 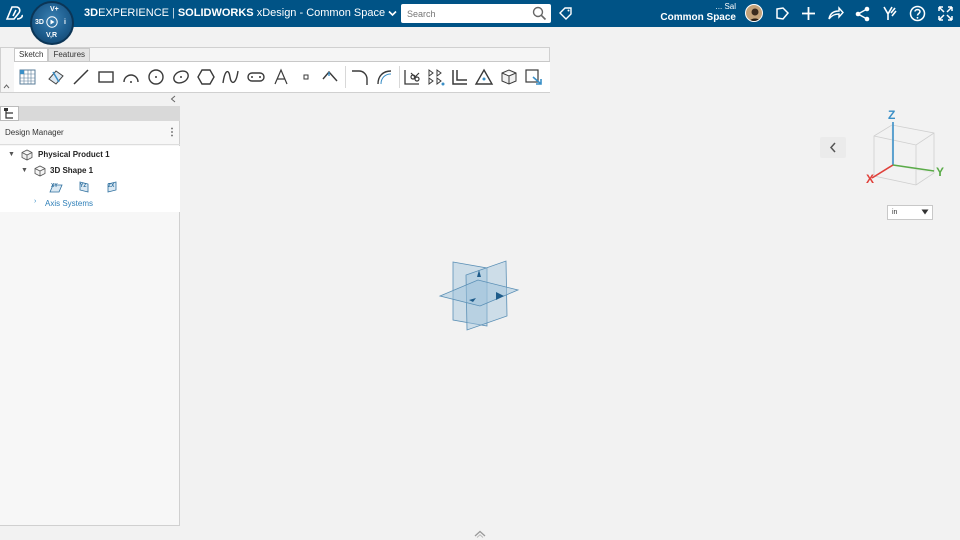 I want to click on chevron-right-icon: ›, so click(x=35, y=201).